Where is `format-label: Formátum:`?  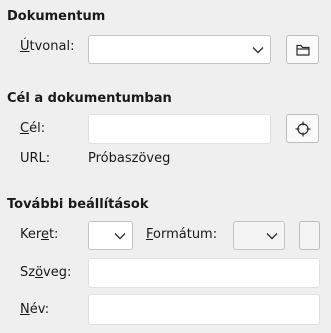 format-label: Formátum: is located at coordinates (181, 234).